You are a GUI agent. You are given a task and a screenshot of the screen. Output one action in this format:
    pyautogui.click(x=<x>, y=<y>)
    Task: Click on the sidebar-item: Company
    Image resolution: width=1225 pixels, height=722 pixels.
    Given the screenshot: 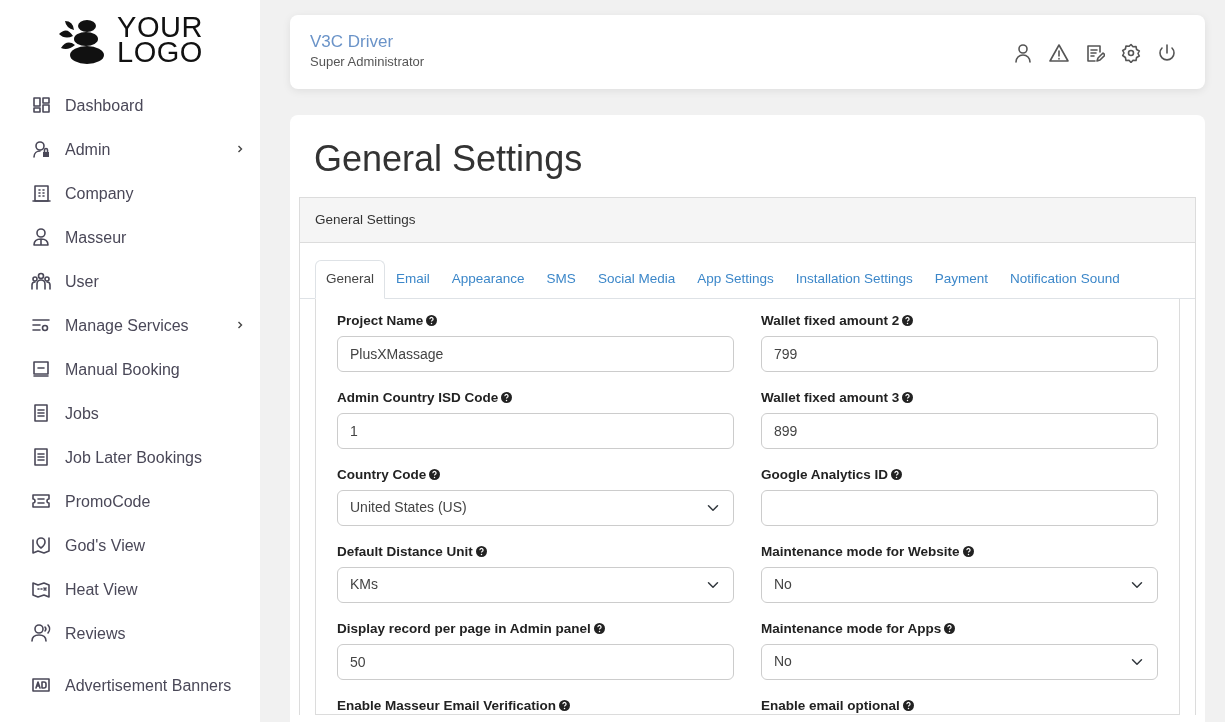 What is the action you would take?
    pyautogui.click(x=130, y=193)
    